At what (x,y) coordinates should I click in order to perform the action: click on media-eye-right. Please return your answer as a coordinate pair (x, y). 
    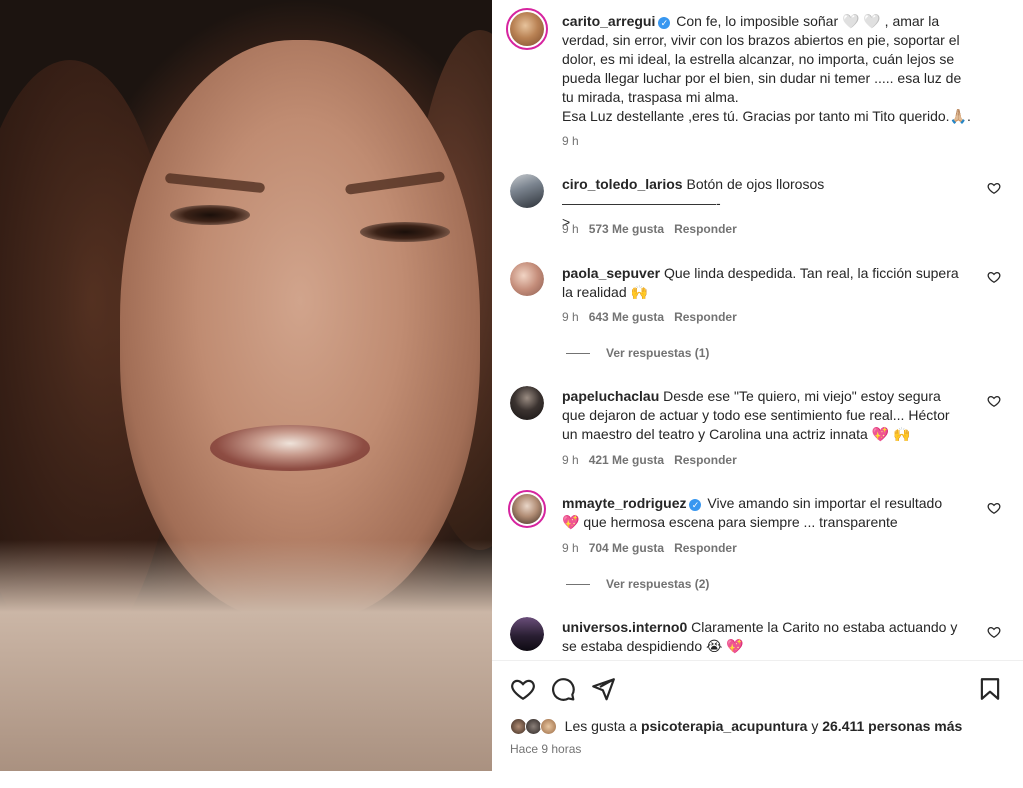
    Looking at the image, I should click on (405, 232).